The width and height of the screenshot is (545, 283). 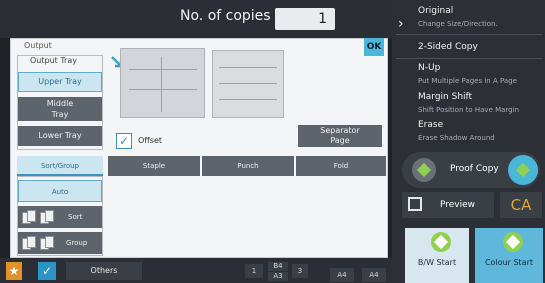 What do you see at coordinates (445, 97) in the screenshot?
I see `menu-item-margin-shift: Margin Shift` at bounding box center [445, 97].